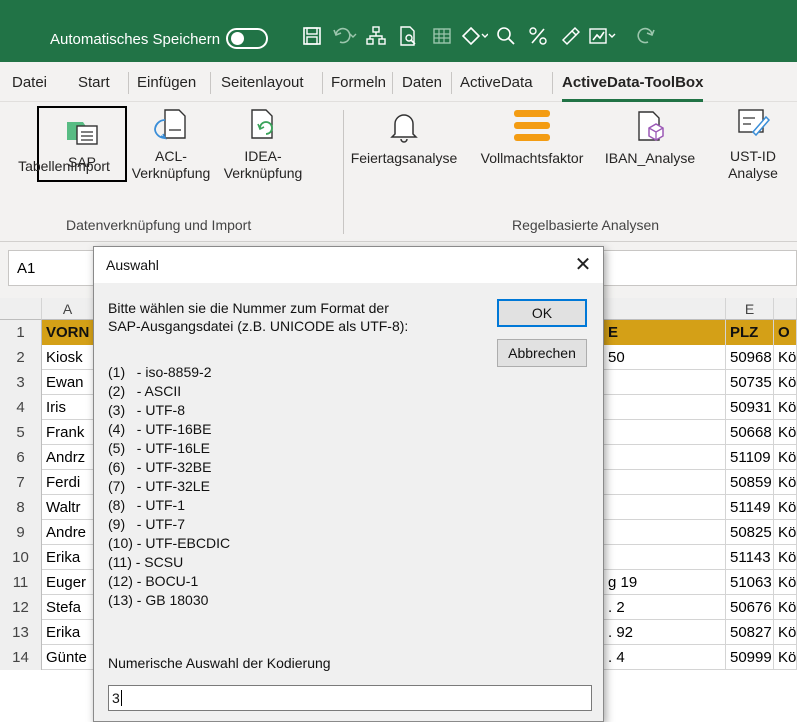  I want to click on tab-daten: Daten, so click(422, 82).